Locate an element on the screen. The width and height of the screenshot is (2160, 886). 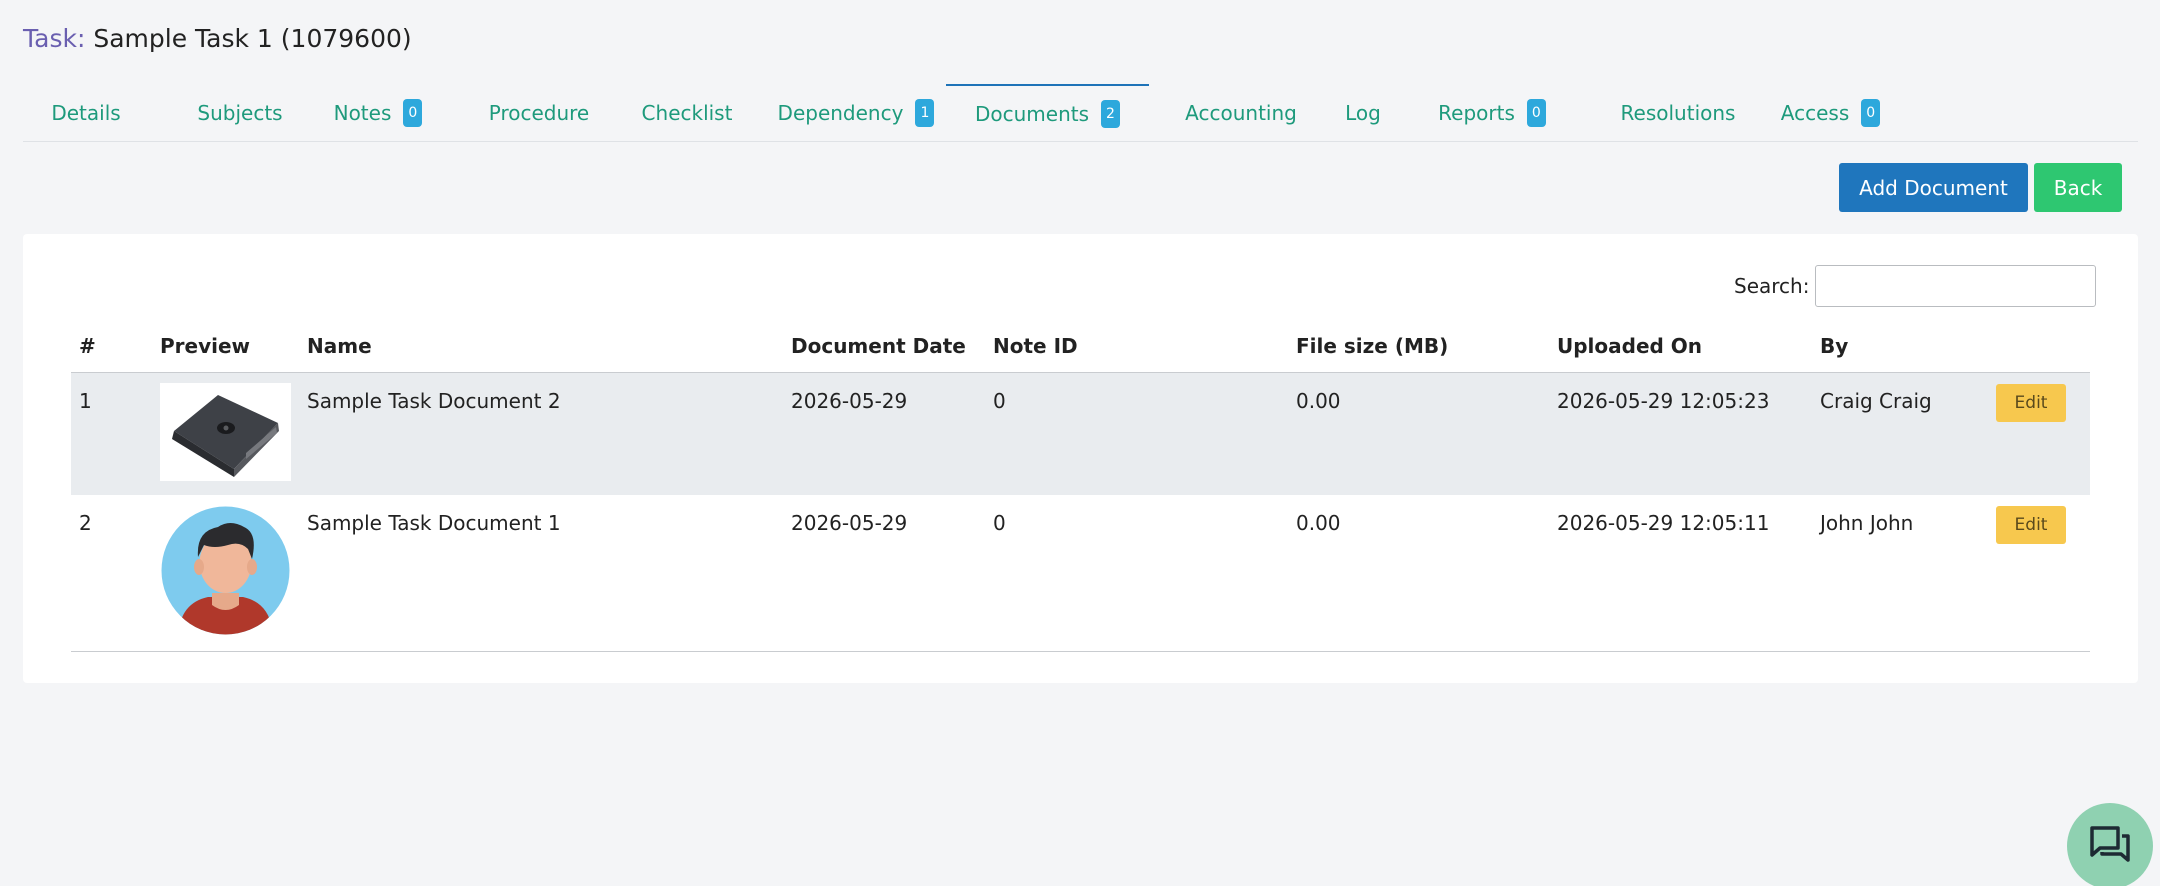
search-container: Search: is located at coordinates (1915, 286).